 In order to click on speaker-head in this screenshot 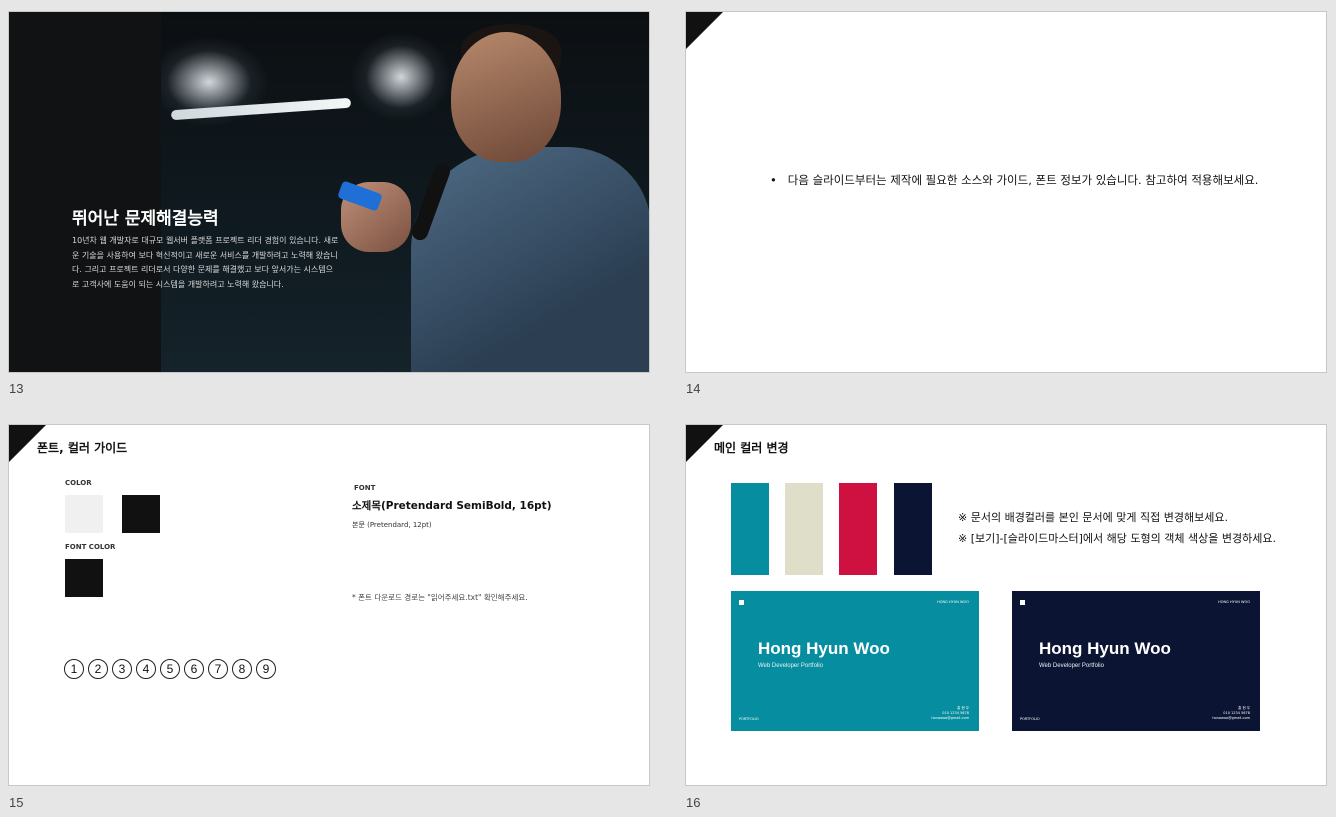, I will do `click(506, 97)`.